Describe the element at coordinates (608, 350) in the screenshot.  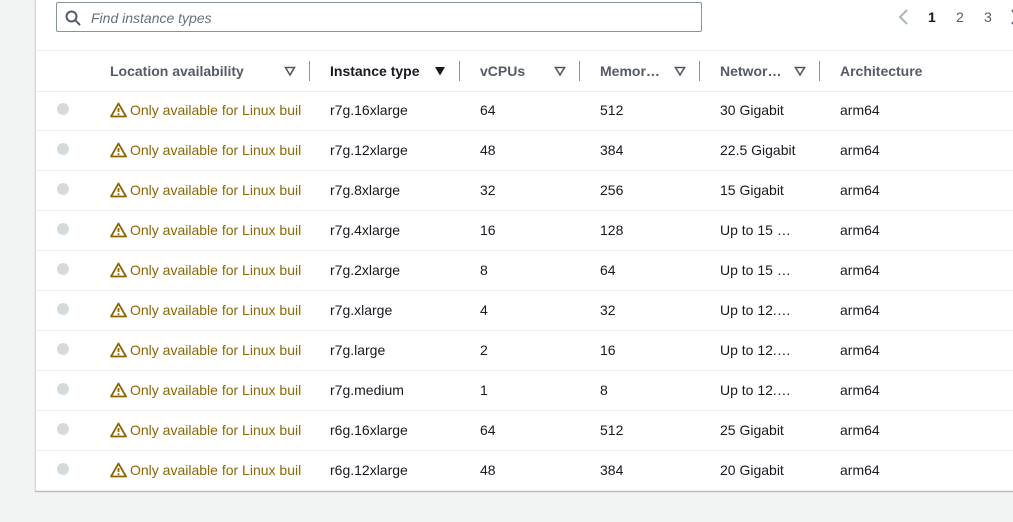
I see `memory-cell: 16` at that location.